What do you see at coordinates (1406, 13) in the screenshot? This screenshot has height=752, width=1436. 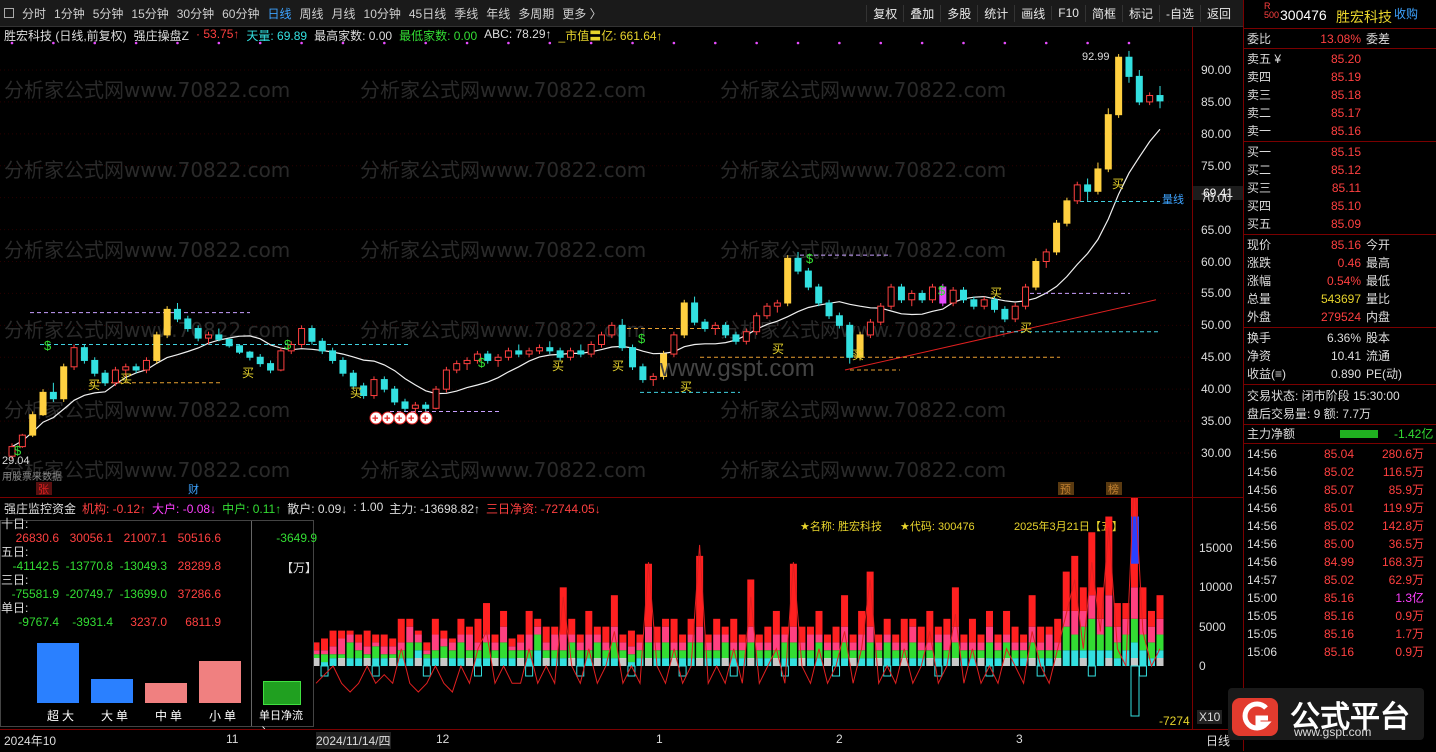 I see `favorite-button: 收购` at bounding box center [1406, 13].